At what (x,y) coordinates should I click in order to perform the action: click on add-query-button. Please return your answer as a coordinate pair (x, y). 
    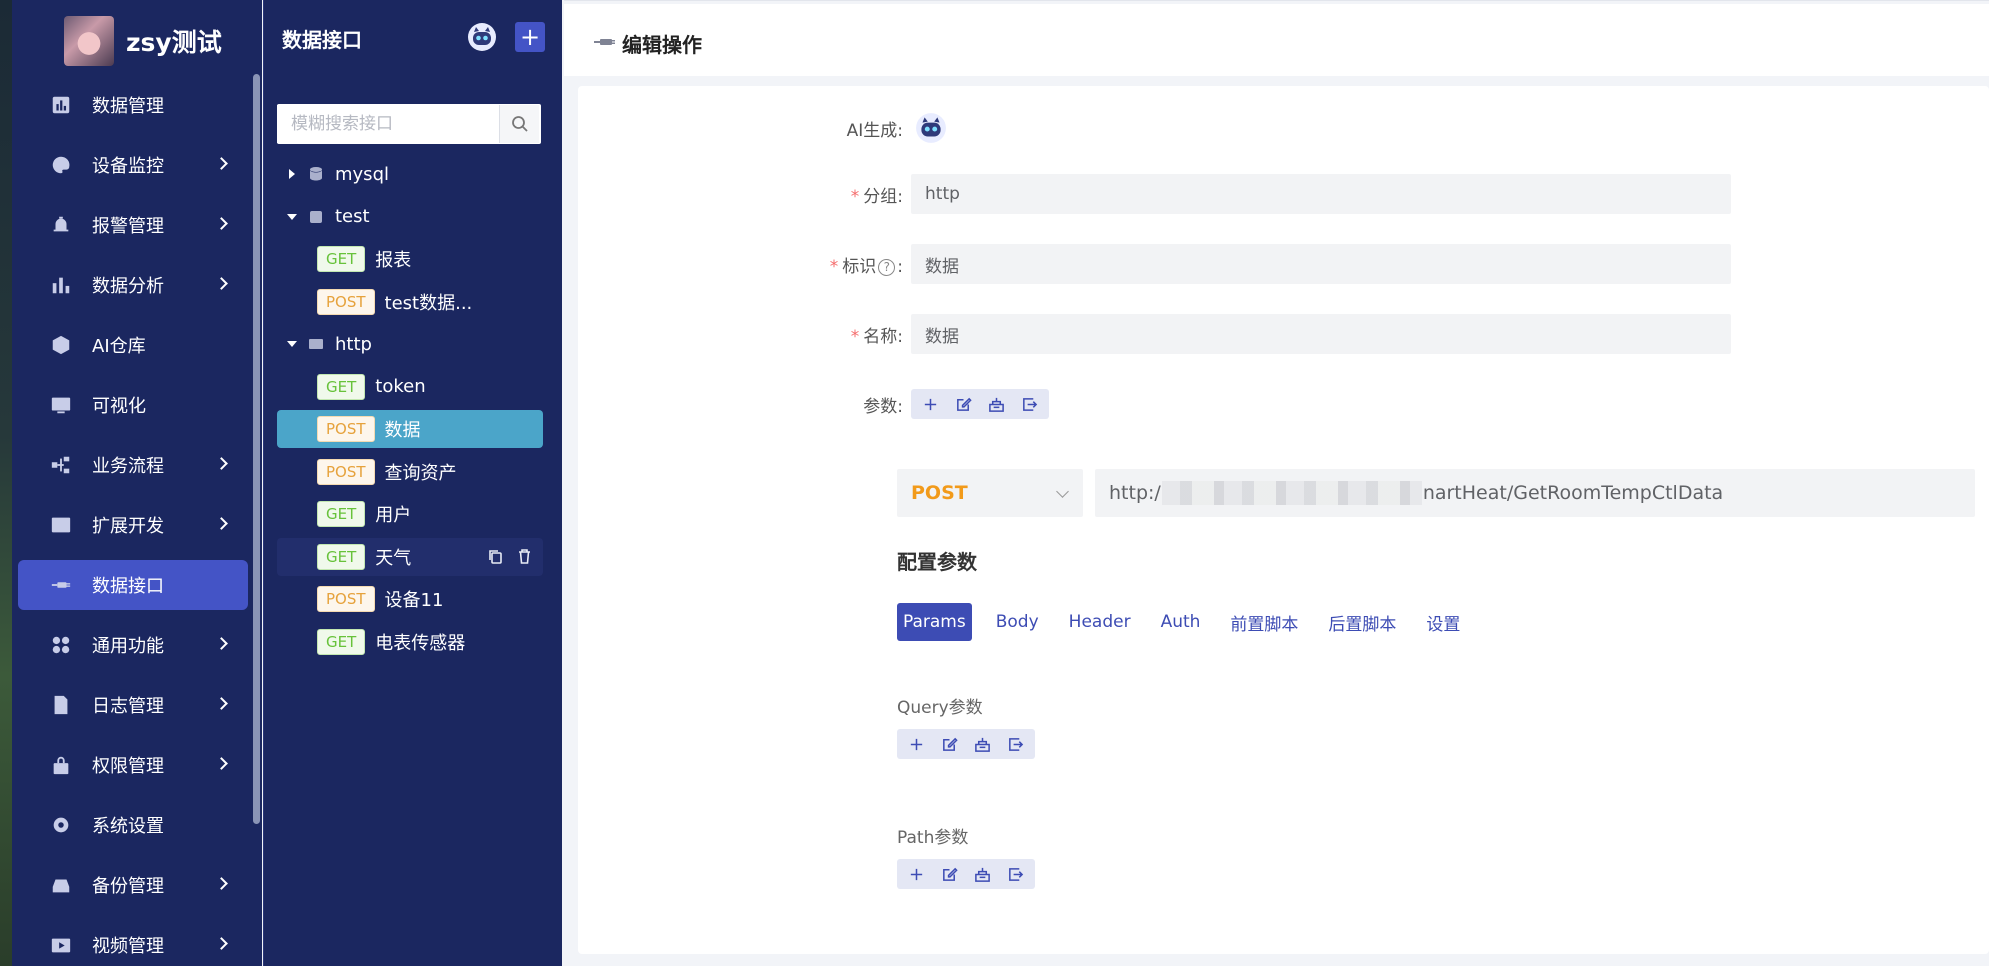
    Looking at the image, I should click on (916, 744).